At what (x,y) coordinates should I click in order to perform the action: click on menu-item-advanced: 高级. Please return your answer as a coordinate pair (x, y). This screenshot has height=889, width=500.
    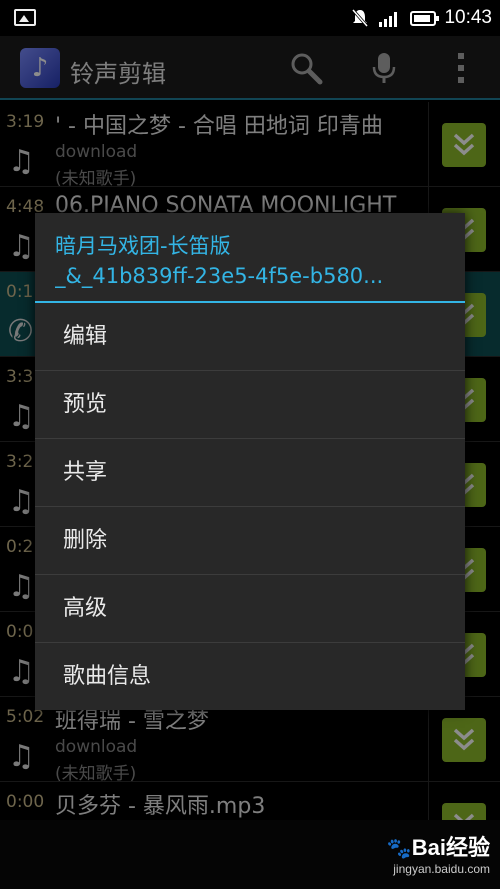
    Looking at the image, I should click on (250, 609).